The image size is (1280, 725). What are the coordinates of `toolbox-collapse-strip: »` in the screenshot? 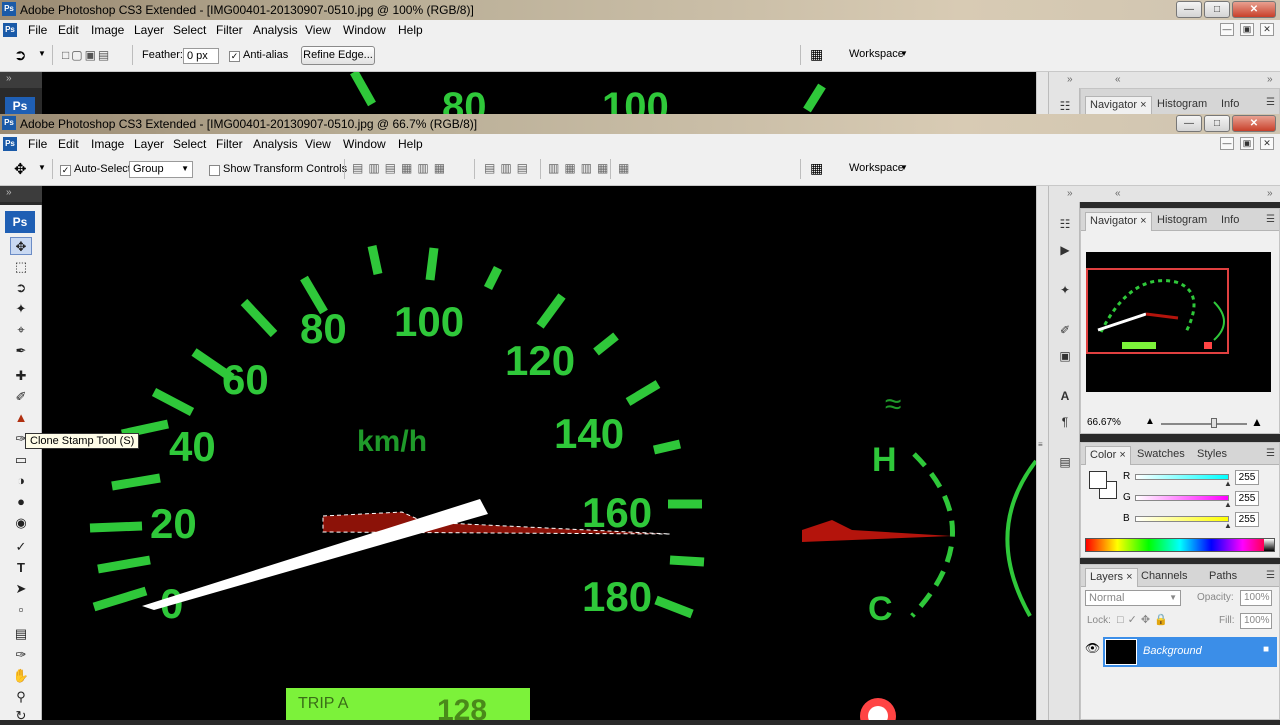 It's located at (21, 194).